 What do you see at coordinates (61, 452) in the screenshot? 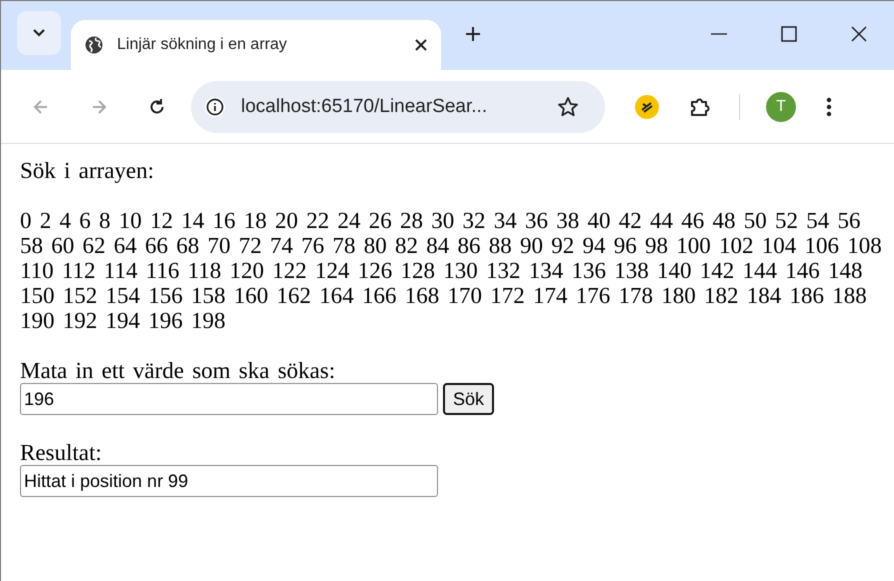
I see `result-label: Resultat:` at bounding box center [61, 452].